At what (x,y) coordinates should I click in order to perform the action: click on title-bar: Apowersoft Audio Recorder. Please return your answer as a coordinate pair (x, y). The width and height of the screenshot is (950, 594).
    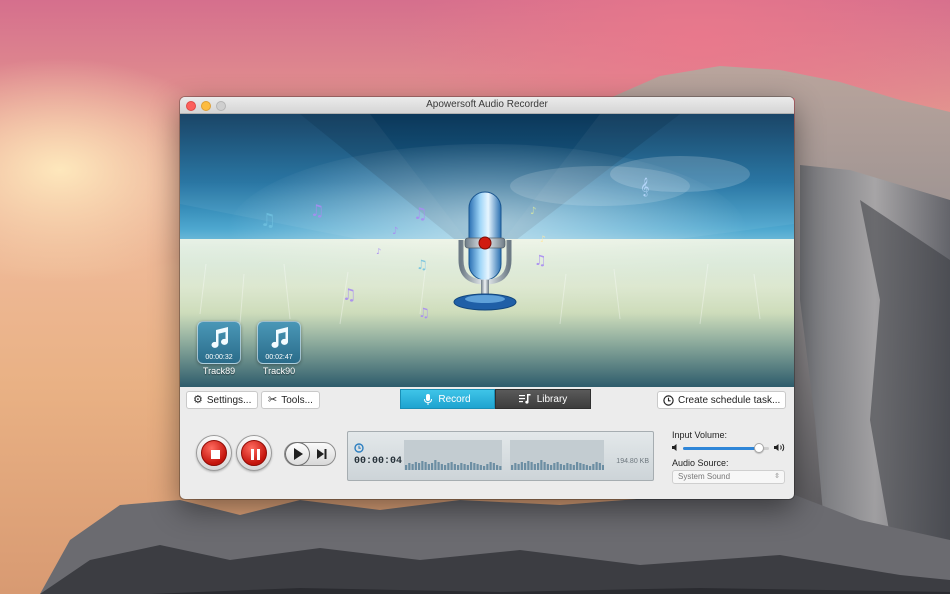
    Looking at the image, I should click on (487, 105).